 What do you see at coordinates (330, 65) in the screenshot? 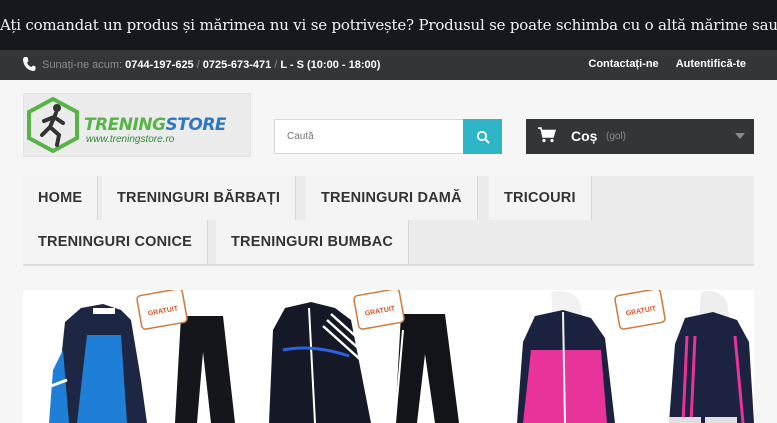
I see `opening-hours: L - S (10:00 - 18:00)` at bounding box center [330, 65].